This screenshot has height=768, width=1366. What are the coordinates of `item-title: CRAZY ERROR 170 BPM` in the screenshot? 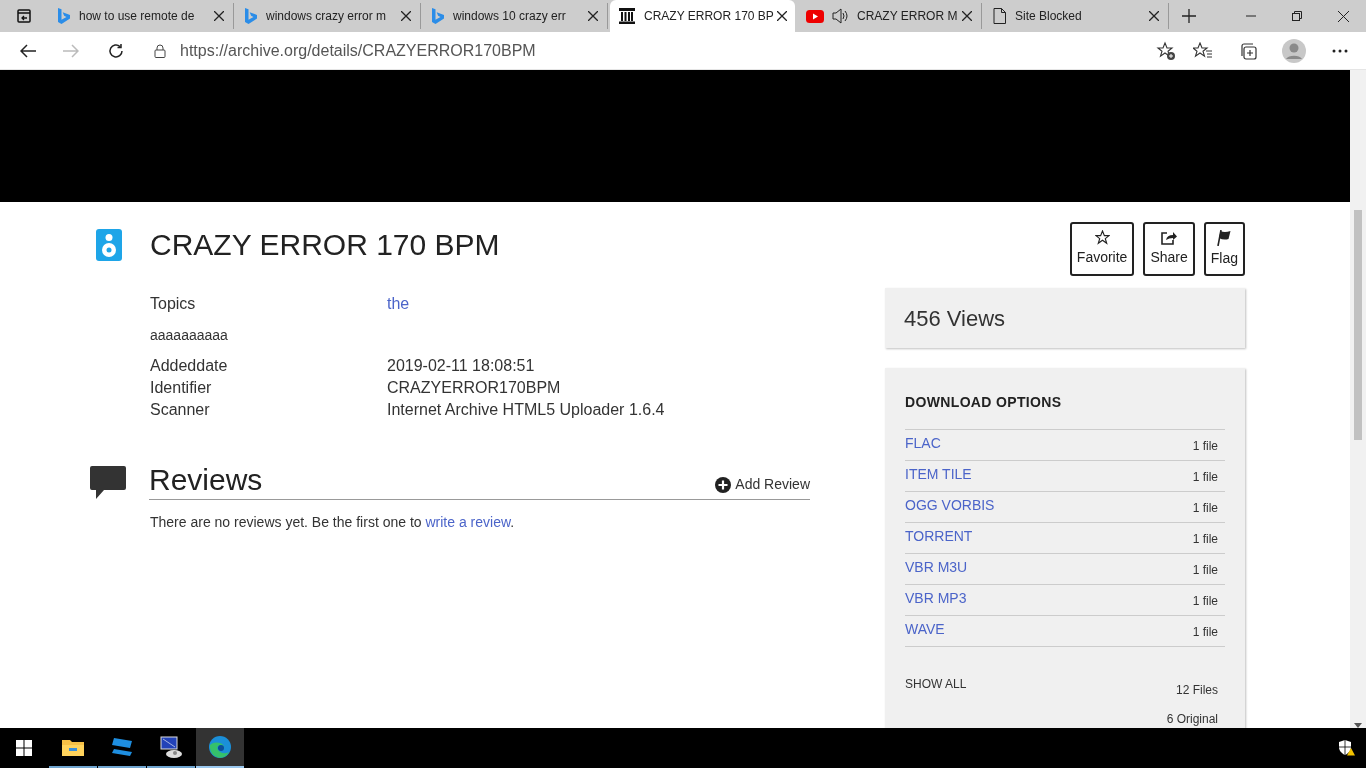 It's located at (325, 245).